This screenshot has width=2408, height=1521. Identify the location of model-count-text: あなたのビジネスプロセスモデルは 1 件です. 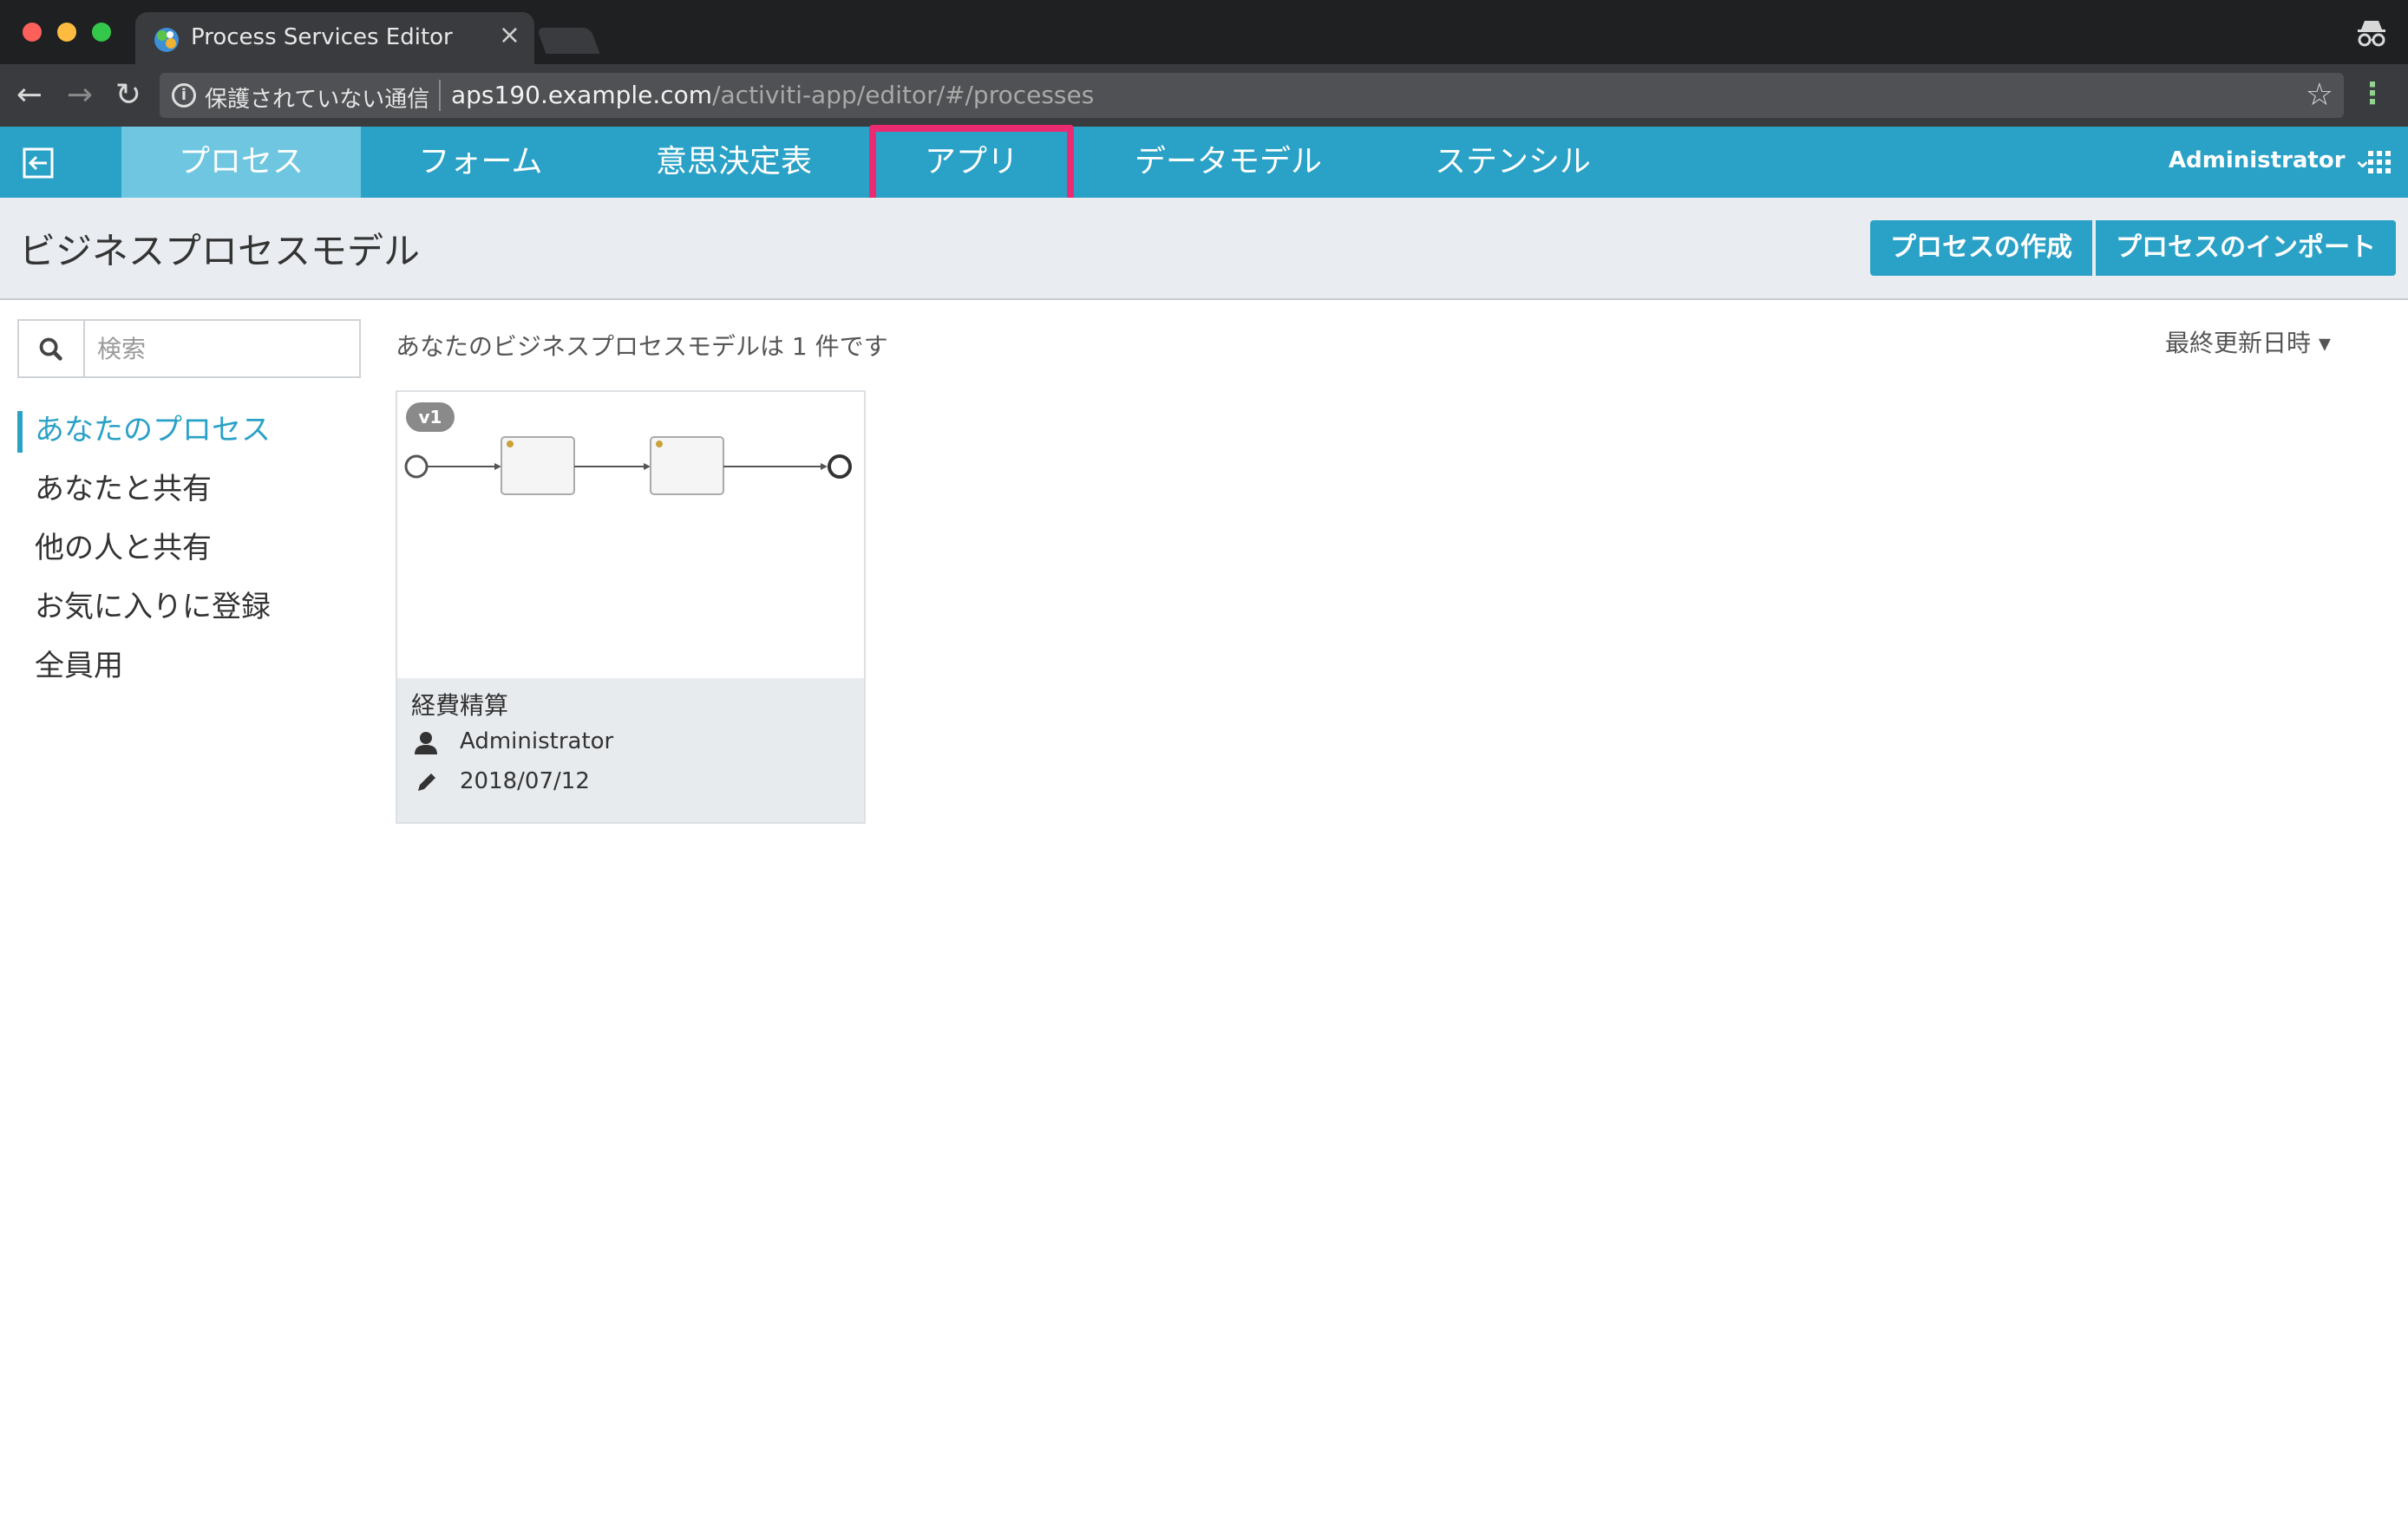
(642, 346).